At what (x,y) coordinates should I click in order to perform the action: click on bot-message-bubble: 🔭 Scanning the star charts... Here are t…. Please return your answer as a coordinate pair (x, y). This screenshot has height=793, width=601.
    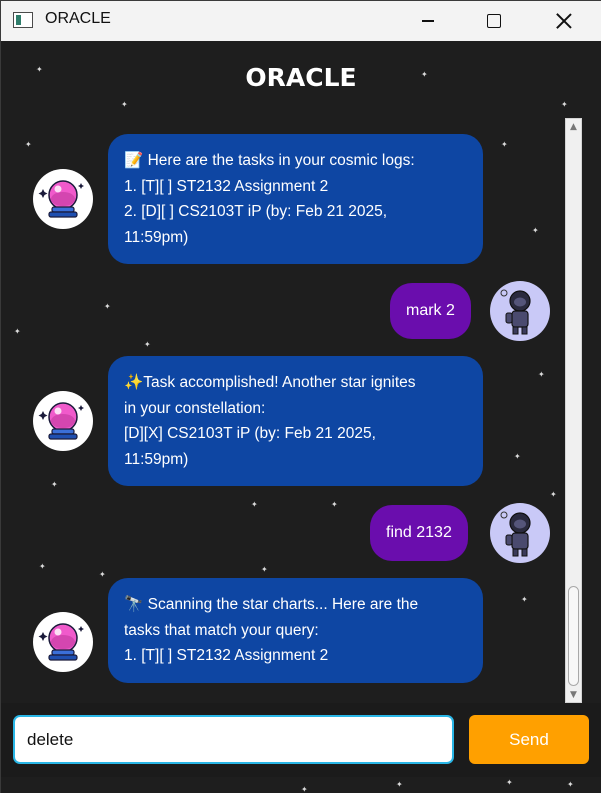
    Looking at the image, I should click on (295, 630).